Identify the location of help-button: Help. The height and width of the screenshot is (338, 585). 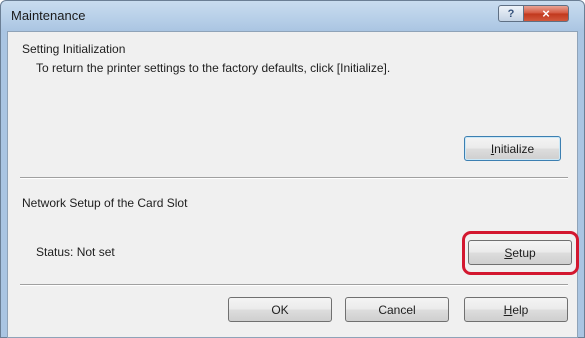
(516, 309).